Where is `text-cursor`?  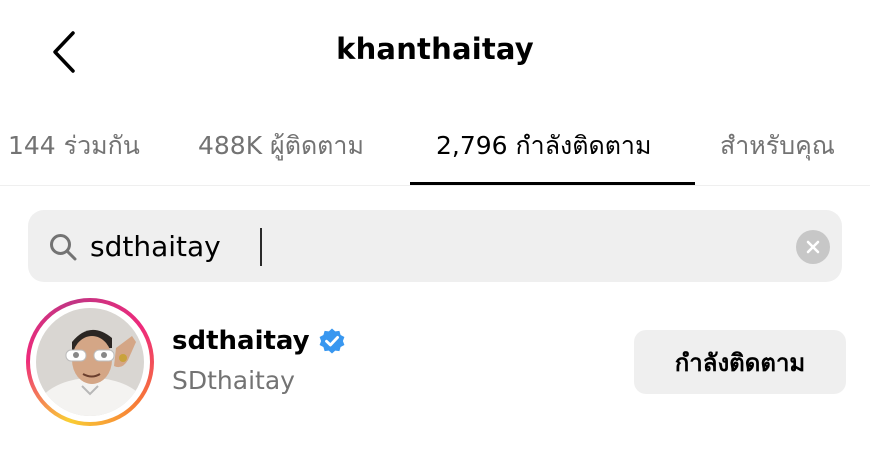 text-cursor is located at coordinates (261, 247).